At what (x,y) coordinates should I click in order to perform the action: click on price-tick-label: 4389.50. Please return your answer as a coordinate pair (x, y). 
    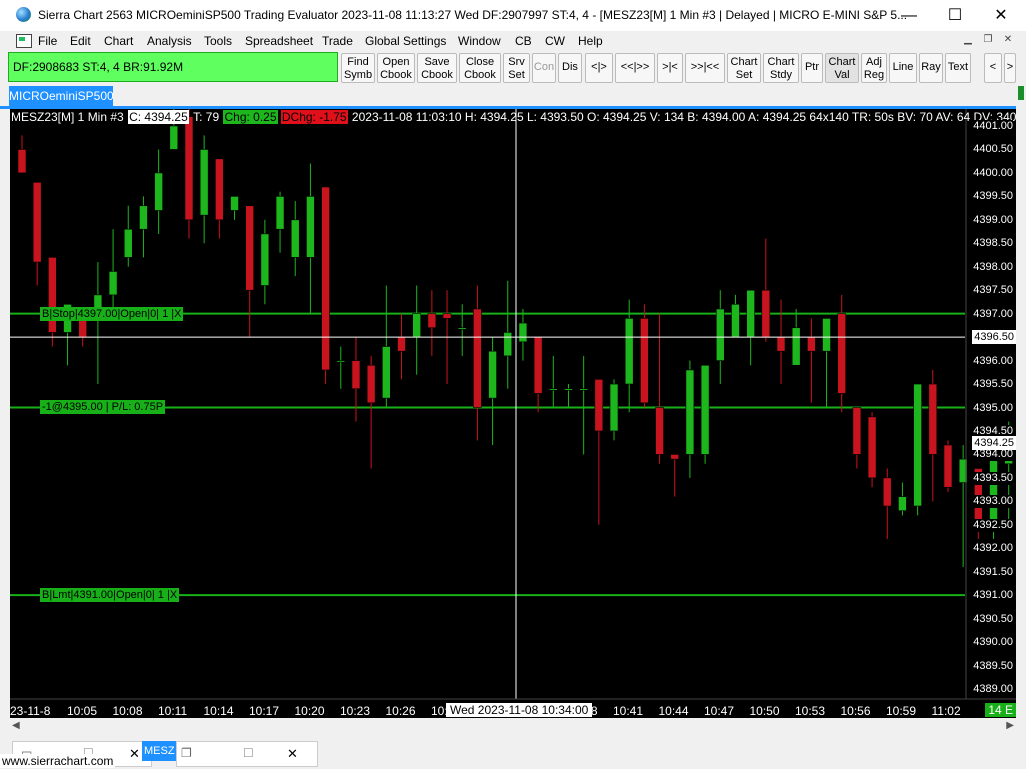
    Looking at the image, I should click on (993, 666).